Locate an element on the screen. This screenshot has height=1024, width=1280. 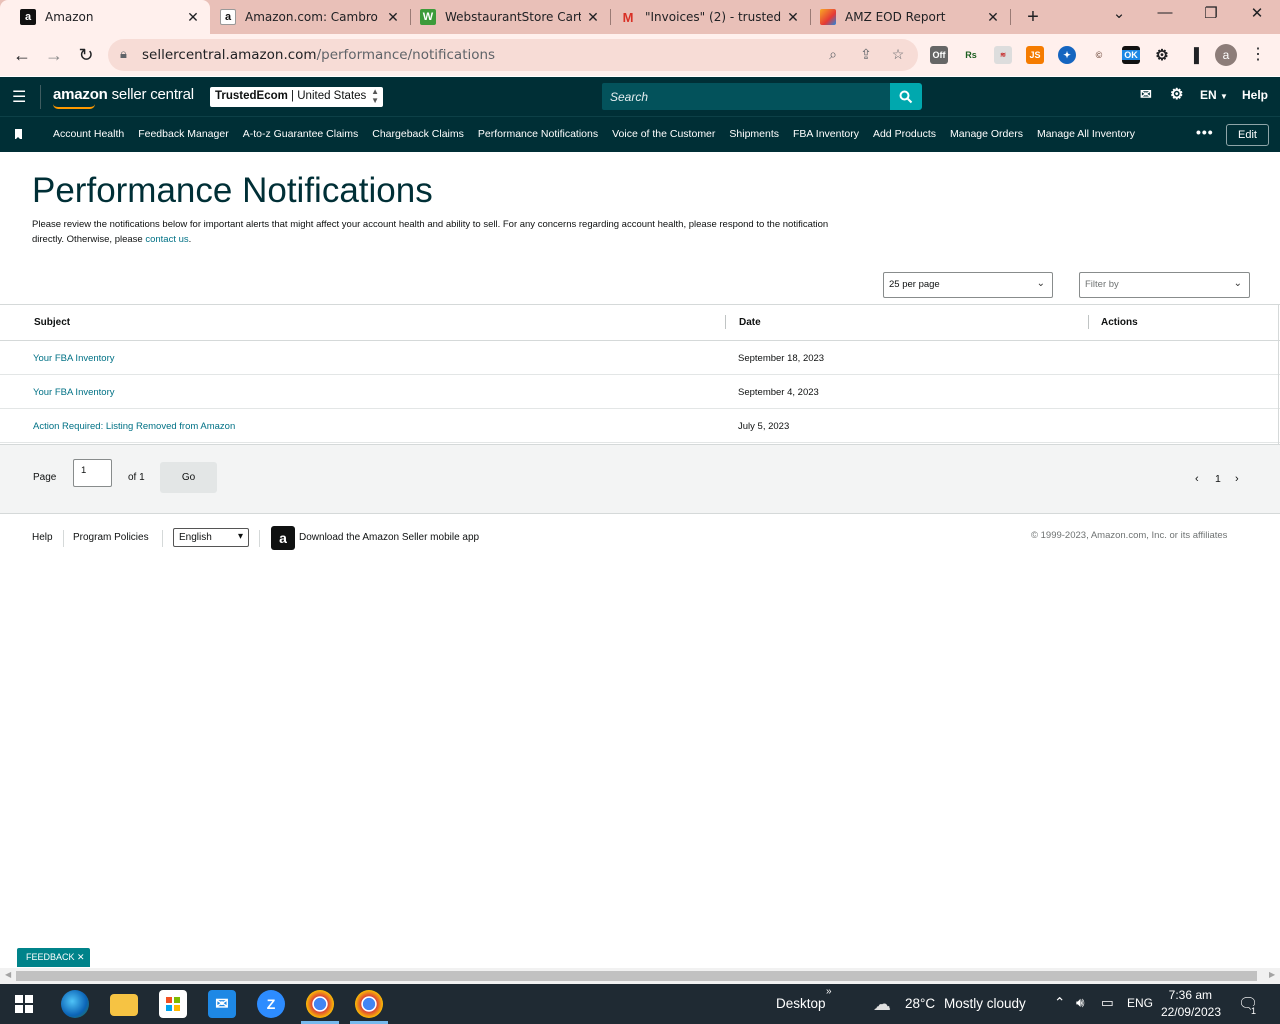
browser-tab-gmail: M "Invoices" (2) - trustedecc ✕ is located at coordinates (705, 17).